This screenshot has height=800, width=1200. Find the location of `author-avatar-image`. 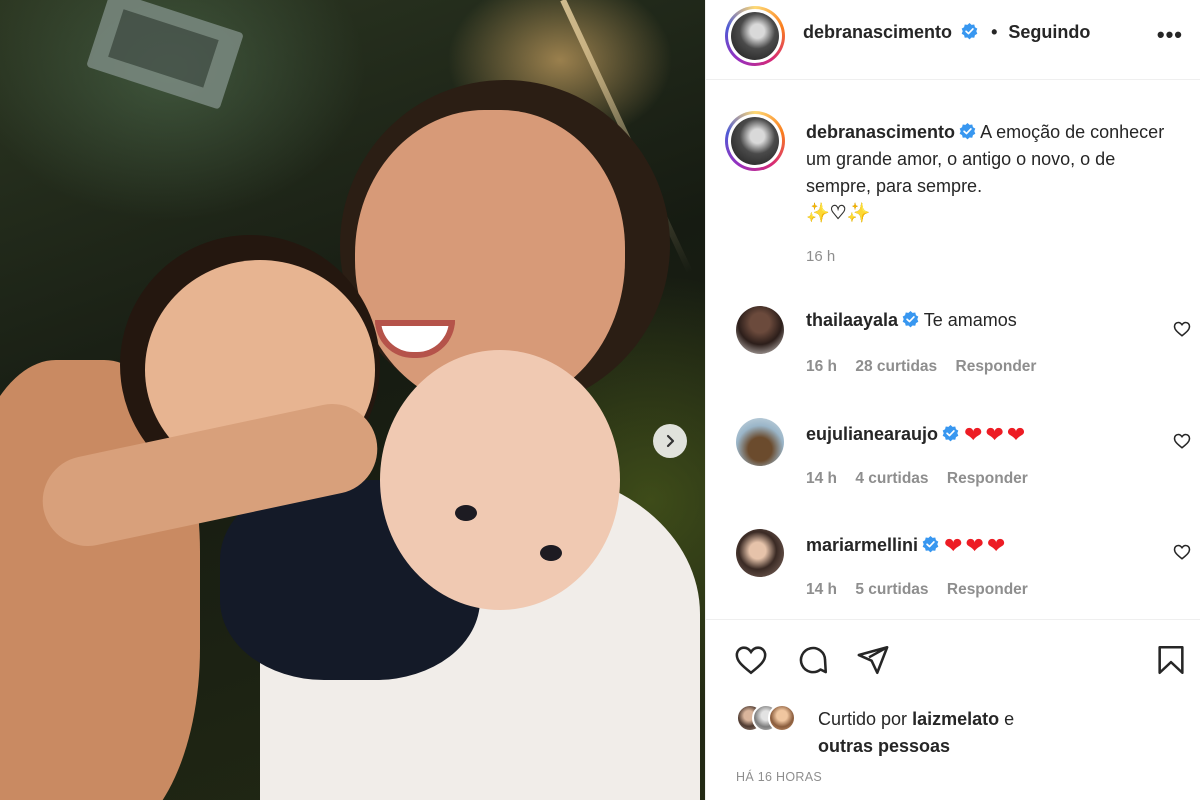

author-avatar-image is located at coordinates (755, 36).